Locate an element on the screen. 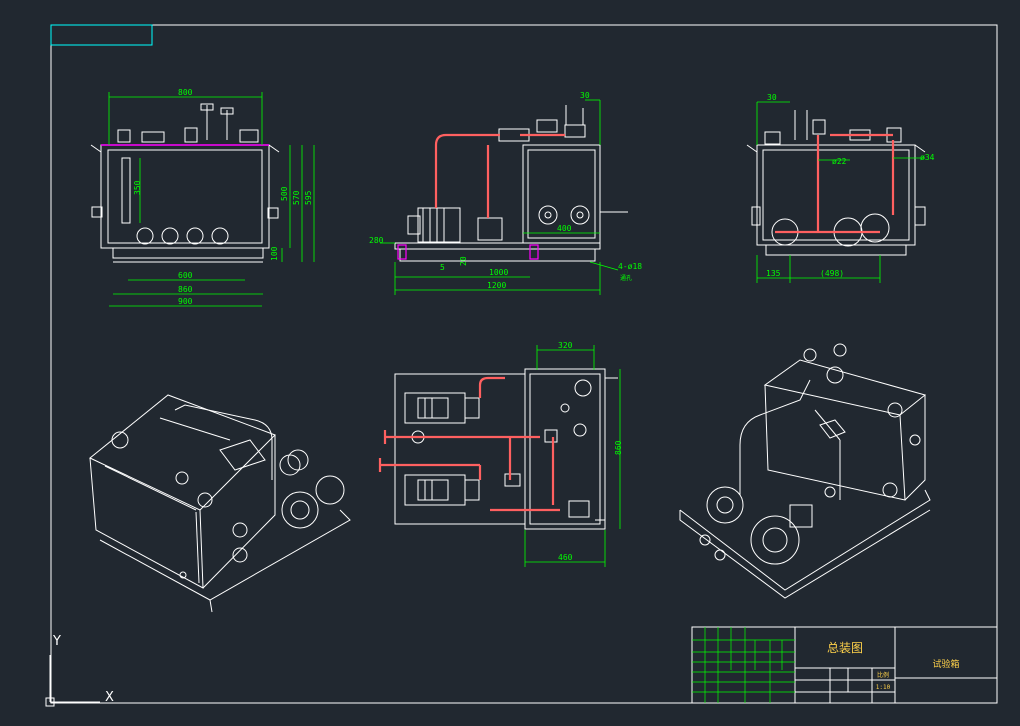 This screenshot has width=1020, height=726. dim-side-280: 280 is located at coordinates (376, 240).